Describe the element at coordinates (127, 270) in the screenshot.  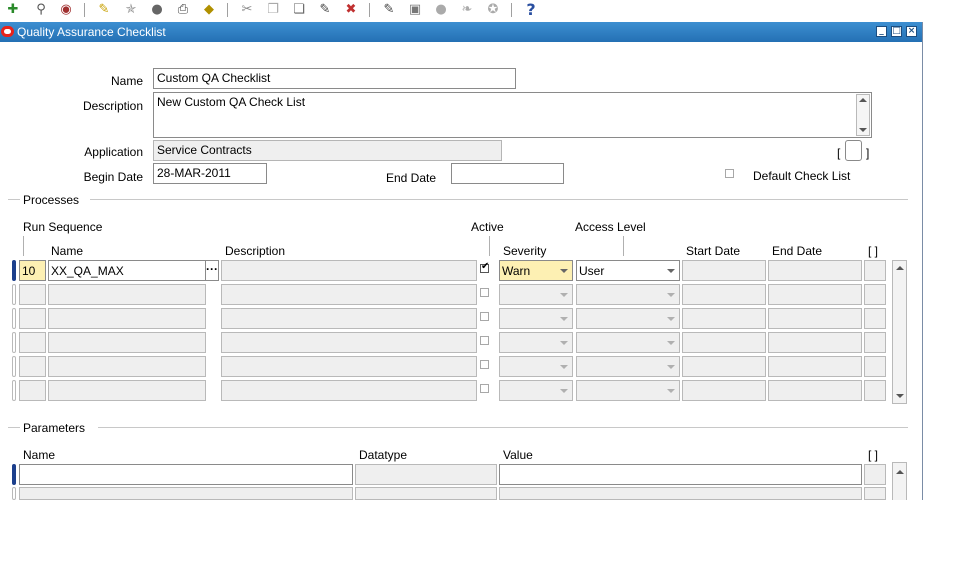
I see `process-name-cell: XX_QA_MAX` at that location.